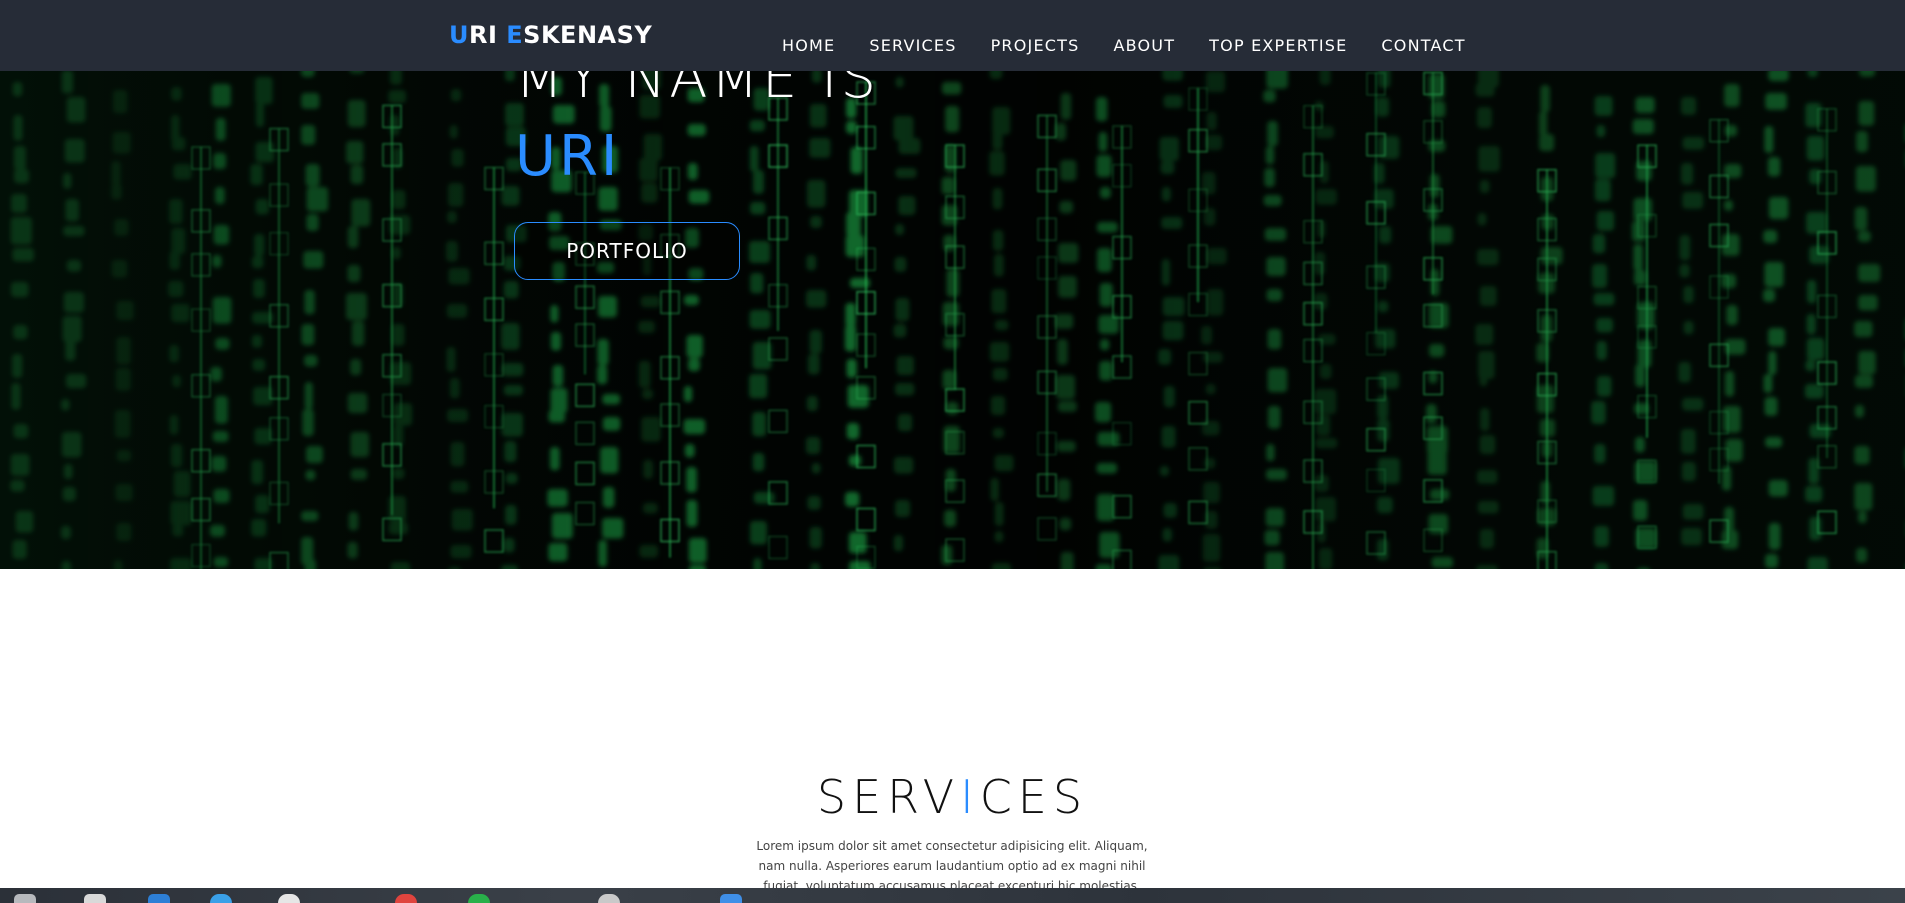 The image size is (1905, 903). What do you see at coordinates (808, 45) in the screenshot?
I see `nav-link-home: HOME` at bounding box center [808, 45].